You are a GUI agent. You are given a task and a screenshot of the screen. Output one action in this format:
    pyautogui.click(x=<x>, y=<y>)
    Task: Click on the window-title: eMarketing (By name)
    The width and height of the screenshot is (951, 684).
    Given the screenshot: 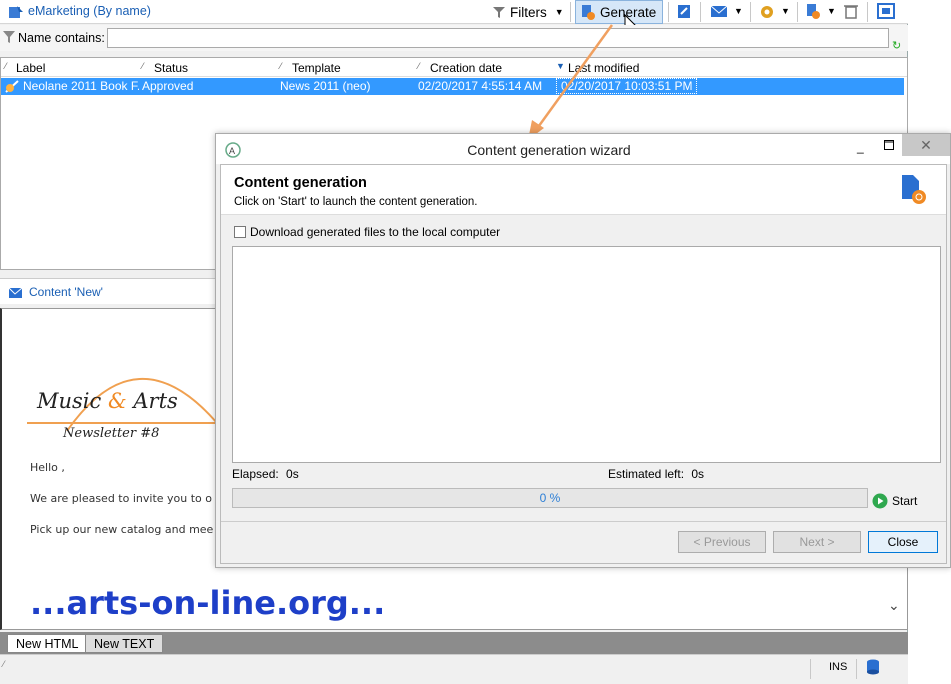 What is the action you would take?
    pyautogui.click(x=89, y=11)
    